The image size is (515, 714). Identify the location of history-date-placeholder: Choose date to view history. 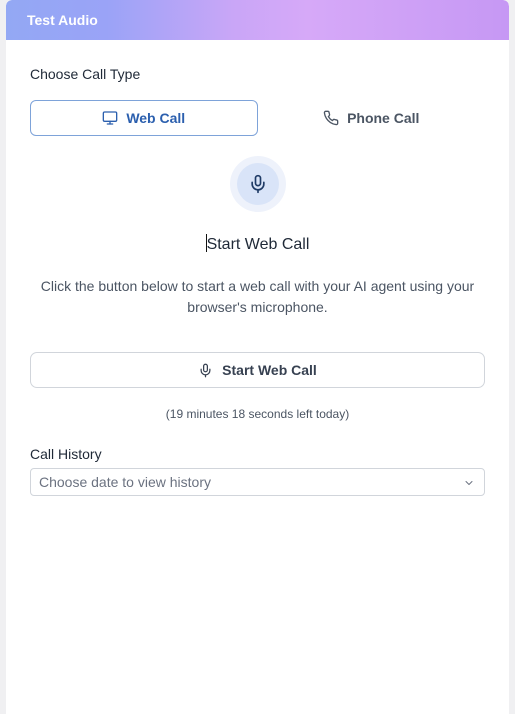
(125, 482).